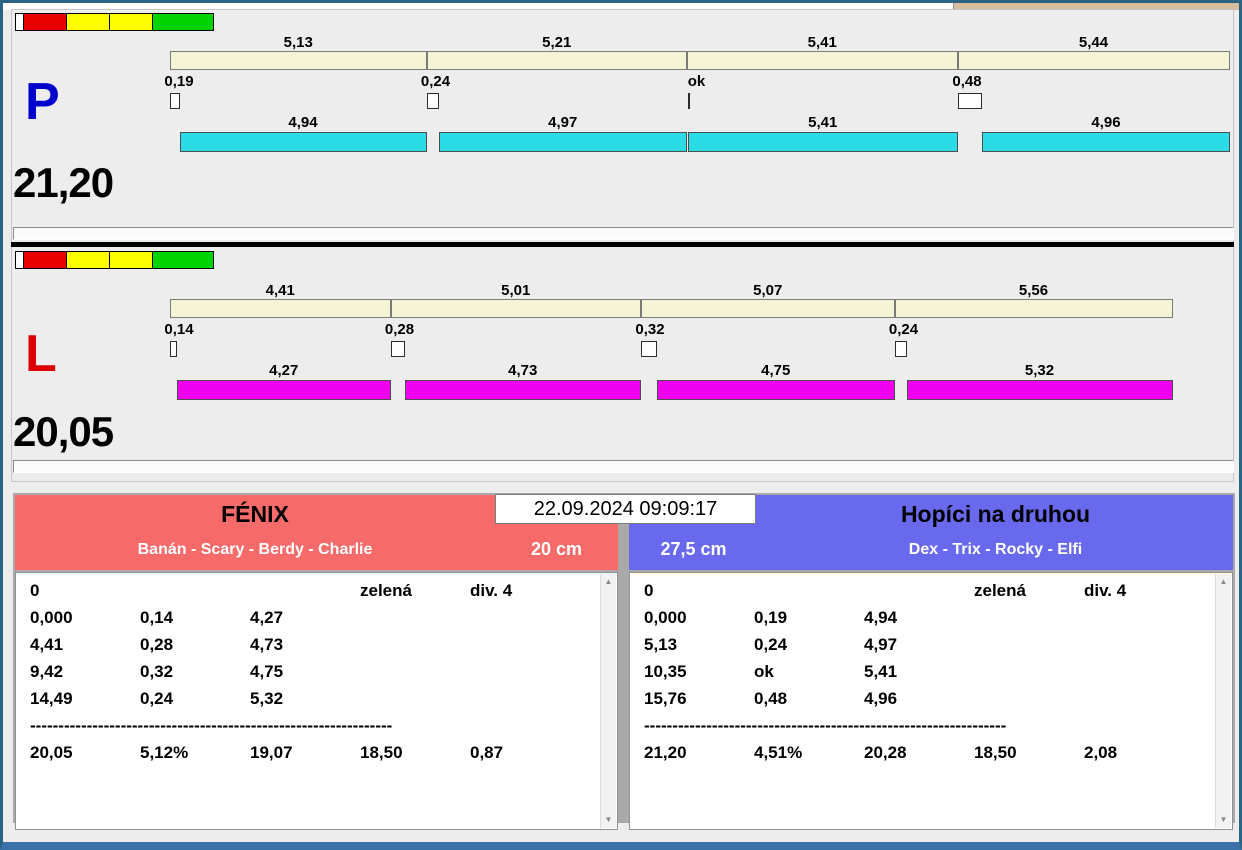 Image resolution: width=1242 pixels, height=850 pixels. What do you see at coordinates (63, 182) in the screenshot?
I see `lane-total-time: 21,20` at bounding box center [63, 182].